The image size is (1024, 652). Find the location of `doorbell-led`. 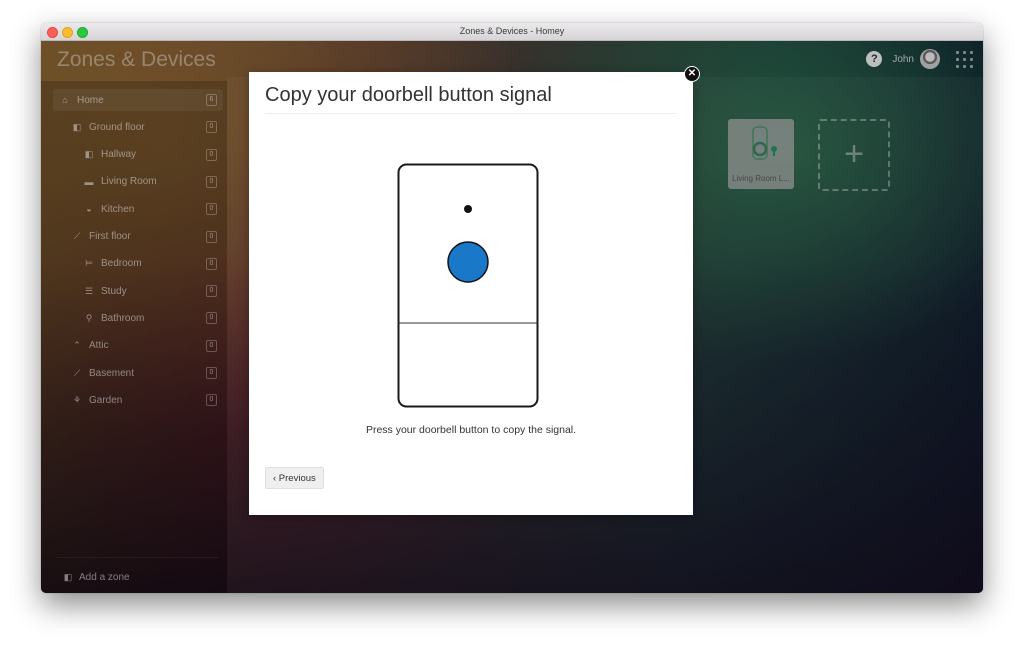

doorbell-led is located at coordinates (468, 209).